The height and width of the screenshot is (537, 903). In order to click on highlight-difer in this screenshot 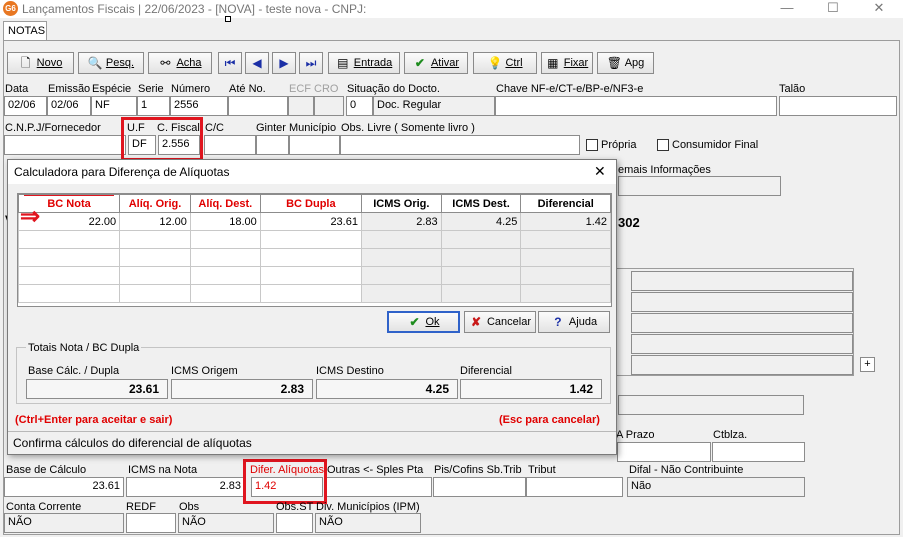, I will do `click(285, 481)`.